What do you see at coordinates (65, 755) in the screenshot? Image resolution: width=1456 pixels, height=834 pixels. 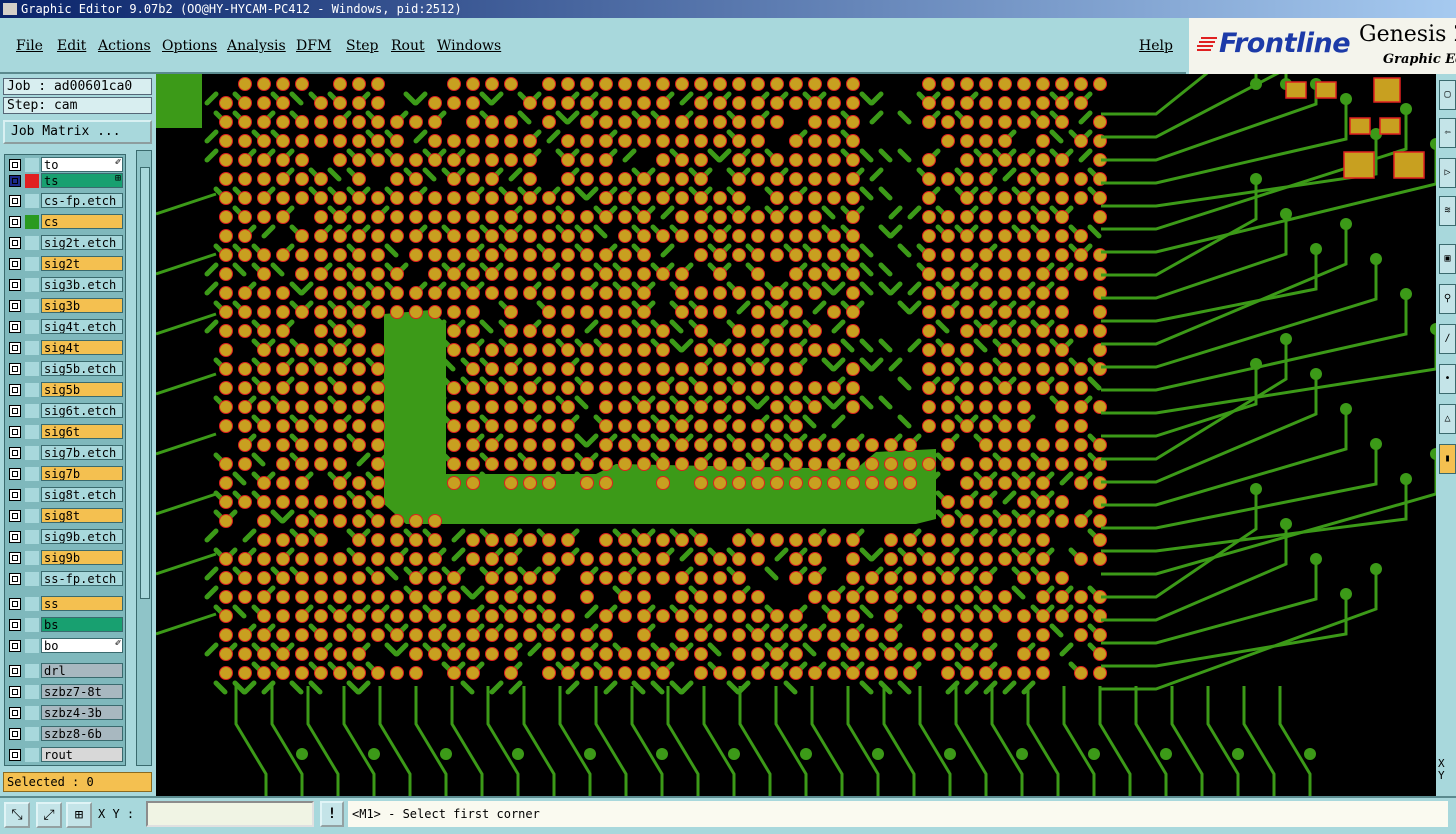 I see `layer-row: rout` at bounding box center [65, 755].